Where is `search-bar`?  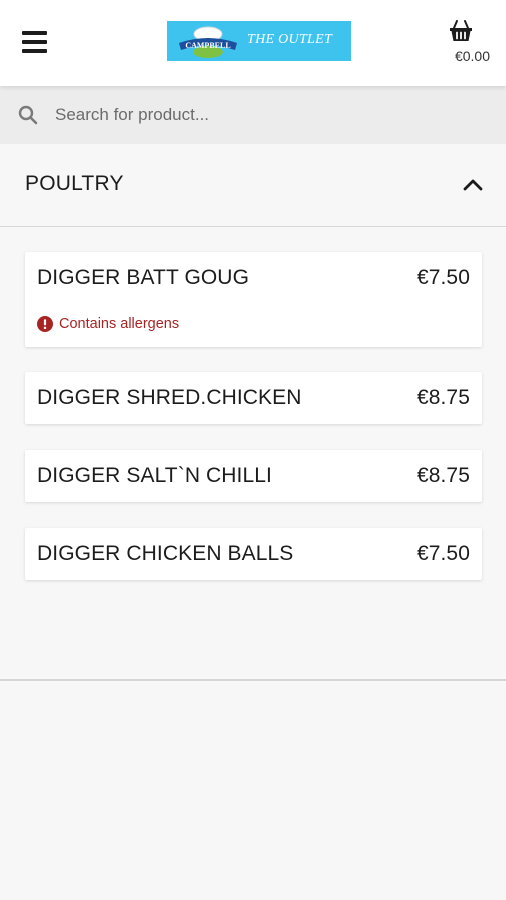 search-bar is located at coordinates (253, 115).